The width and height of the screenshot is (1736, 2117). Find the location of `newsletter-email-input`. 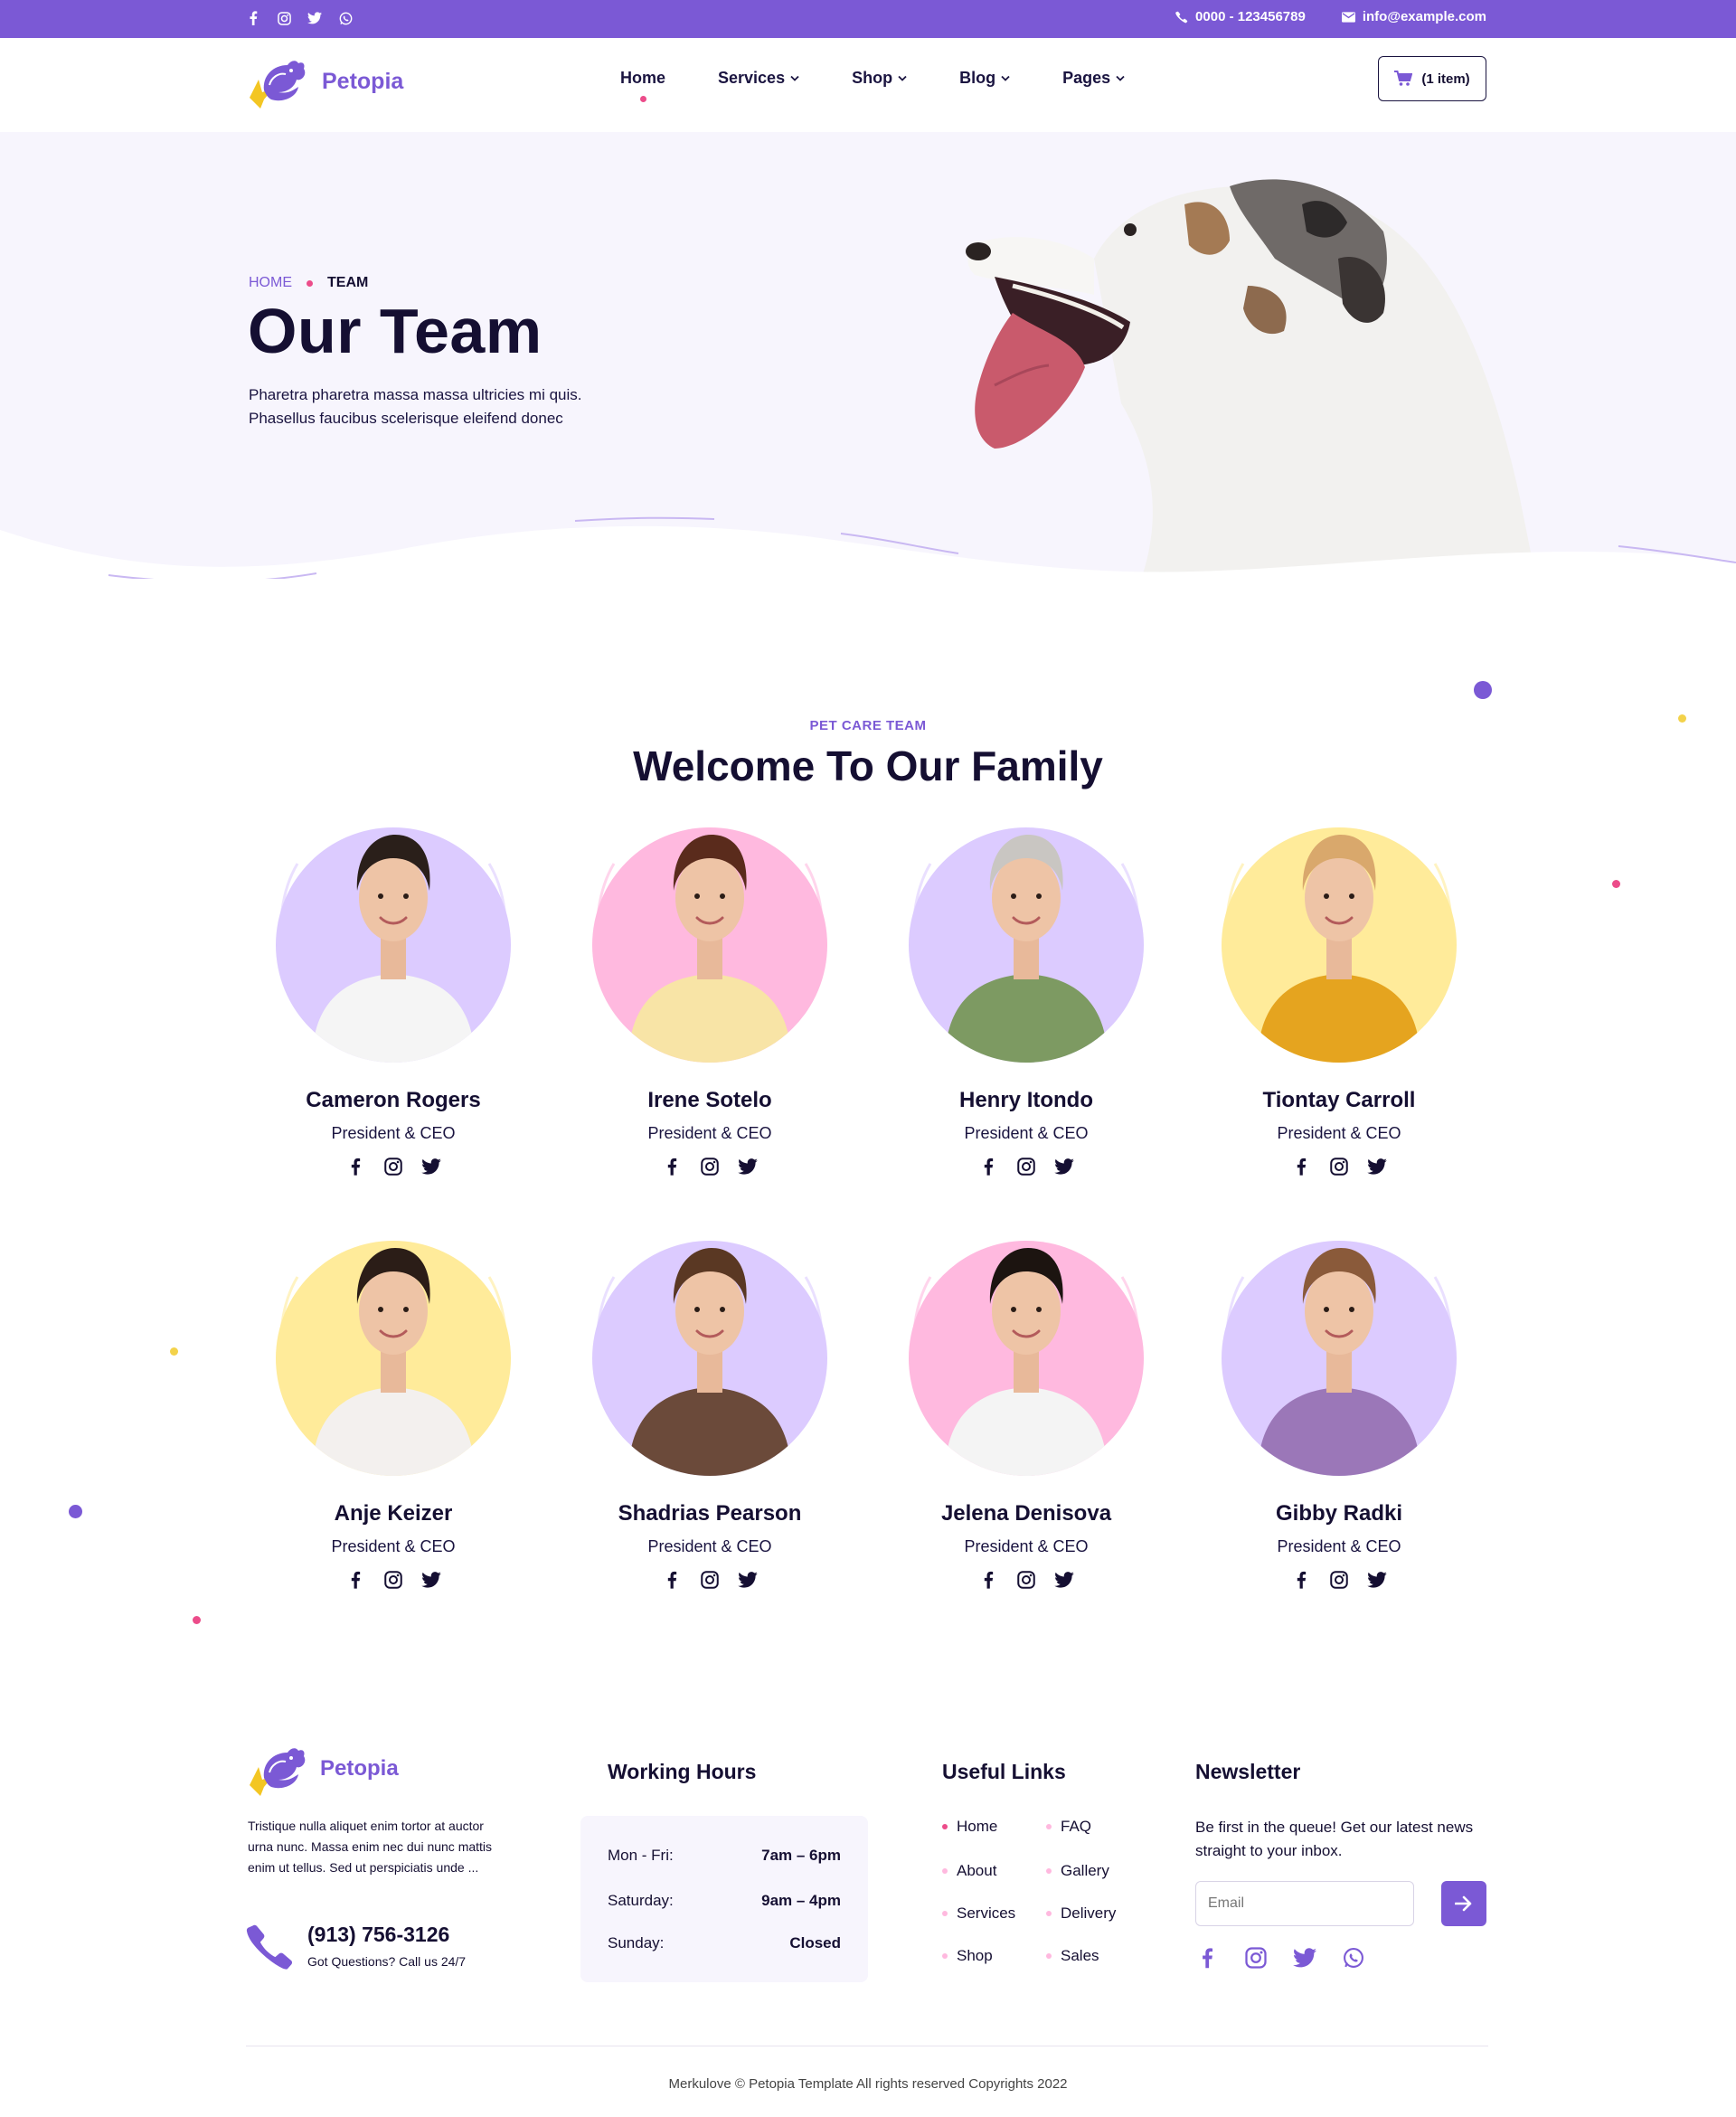

newsletter-email-input is located at coordinates (1305, 1903).